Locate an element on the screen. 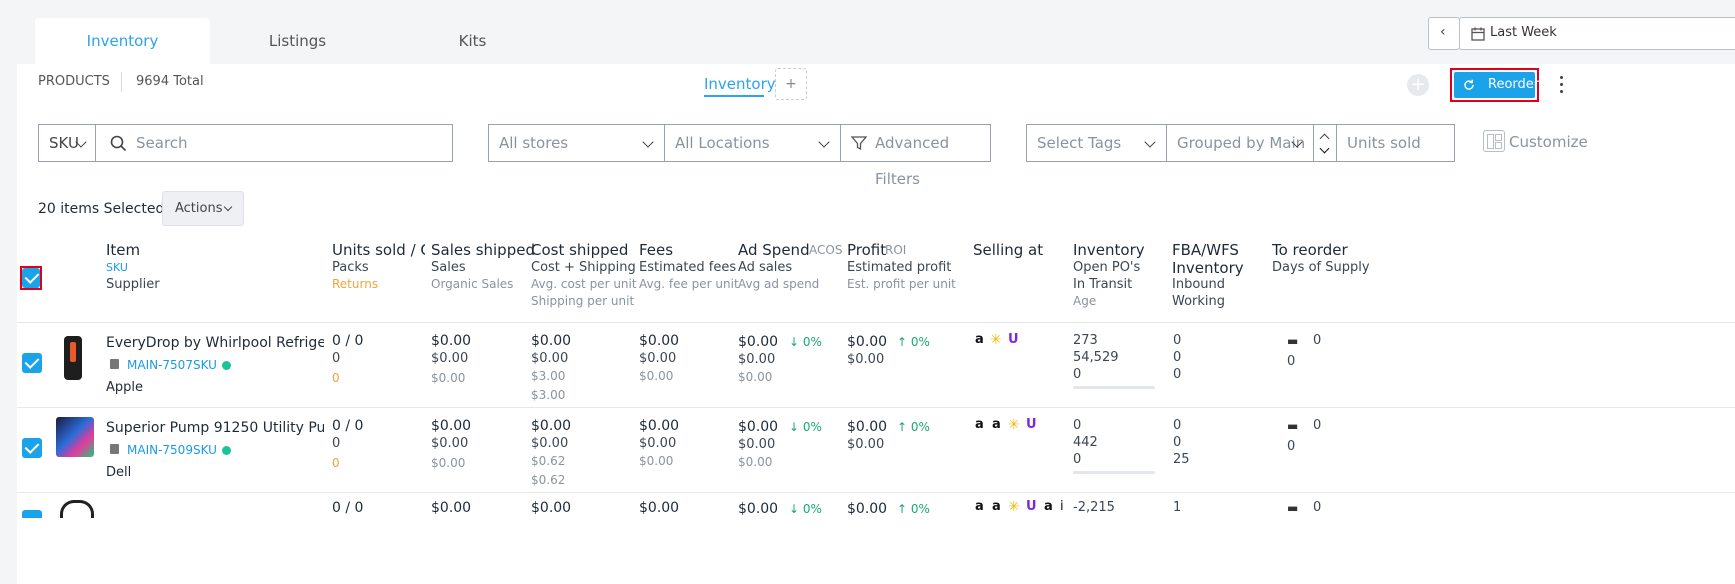 Image resolution: width=1735 pixels, height=584 pixels. select-all-checkbox is located at coordinates (31, 278).